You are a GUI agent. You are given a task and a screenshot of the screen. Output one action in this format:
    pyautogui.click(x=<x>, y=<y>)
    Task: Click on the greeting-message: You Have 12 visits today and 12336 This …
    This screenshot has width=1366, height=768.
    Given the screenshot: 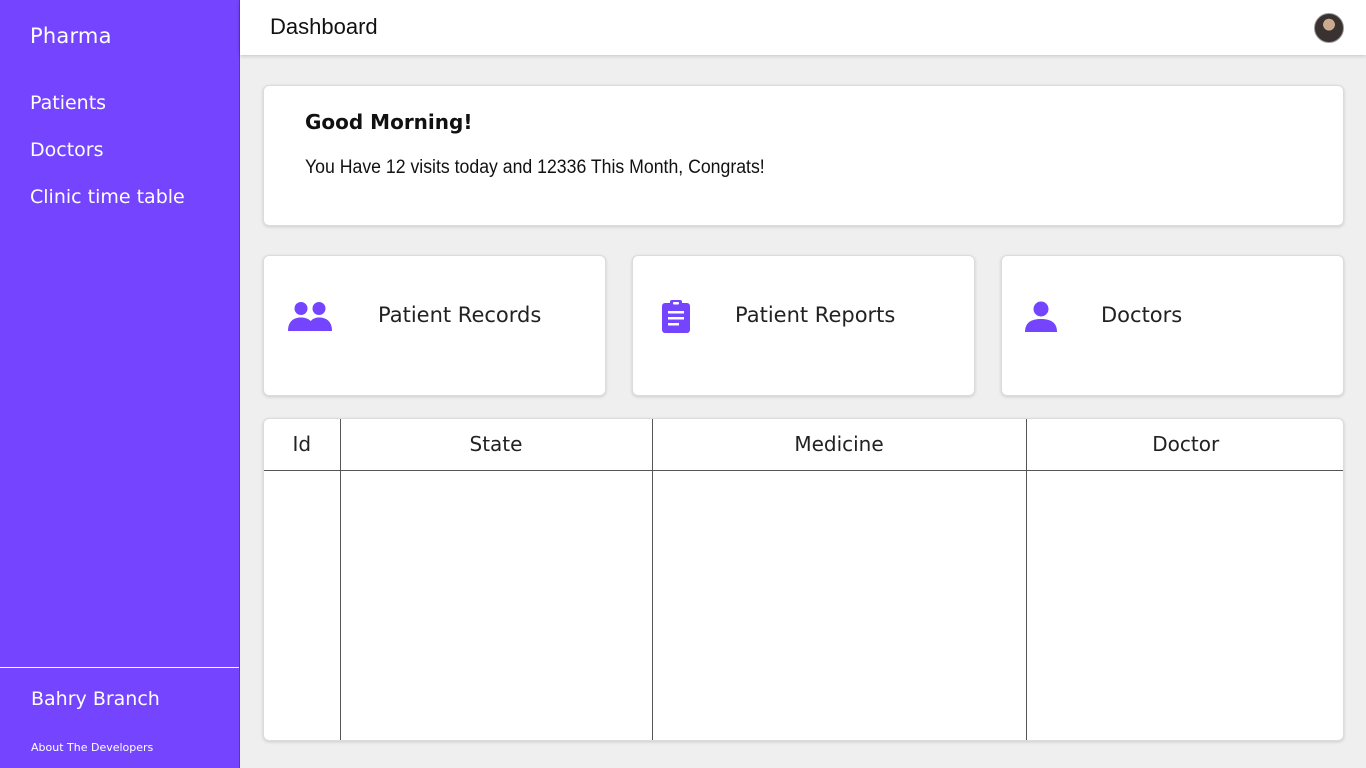 What is the action you would take?
    pyautogui.click(x=535, y=167)
    